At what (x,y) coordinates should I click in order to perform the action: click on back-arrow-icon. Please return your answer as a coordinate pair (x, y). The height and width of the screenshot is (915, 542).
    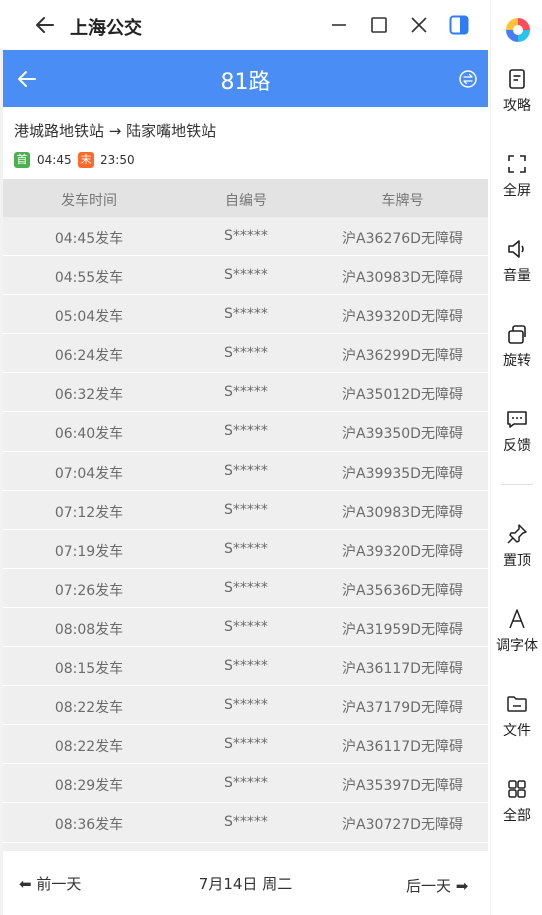
    Looking at the image, I should click on (45, 25).